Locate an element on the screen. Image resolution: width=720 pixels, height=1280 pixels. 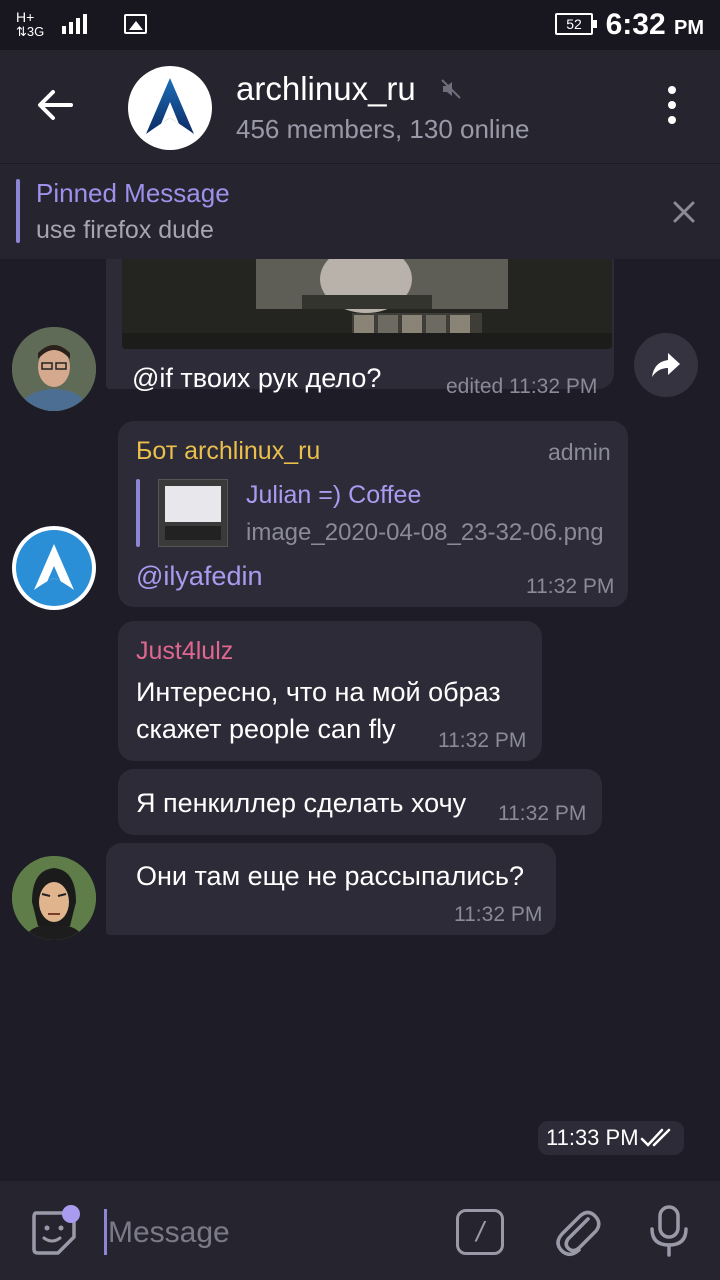
pinned-title: Pinned Message is located at coordinates (133, 193).